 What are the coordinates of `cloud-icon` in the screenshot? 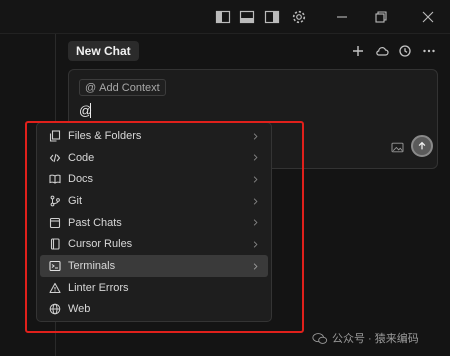 It's located at (382, 51).